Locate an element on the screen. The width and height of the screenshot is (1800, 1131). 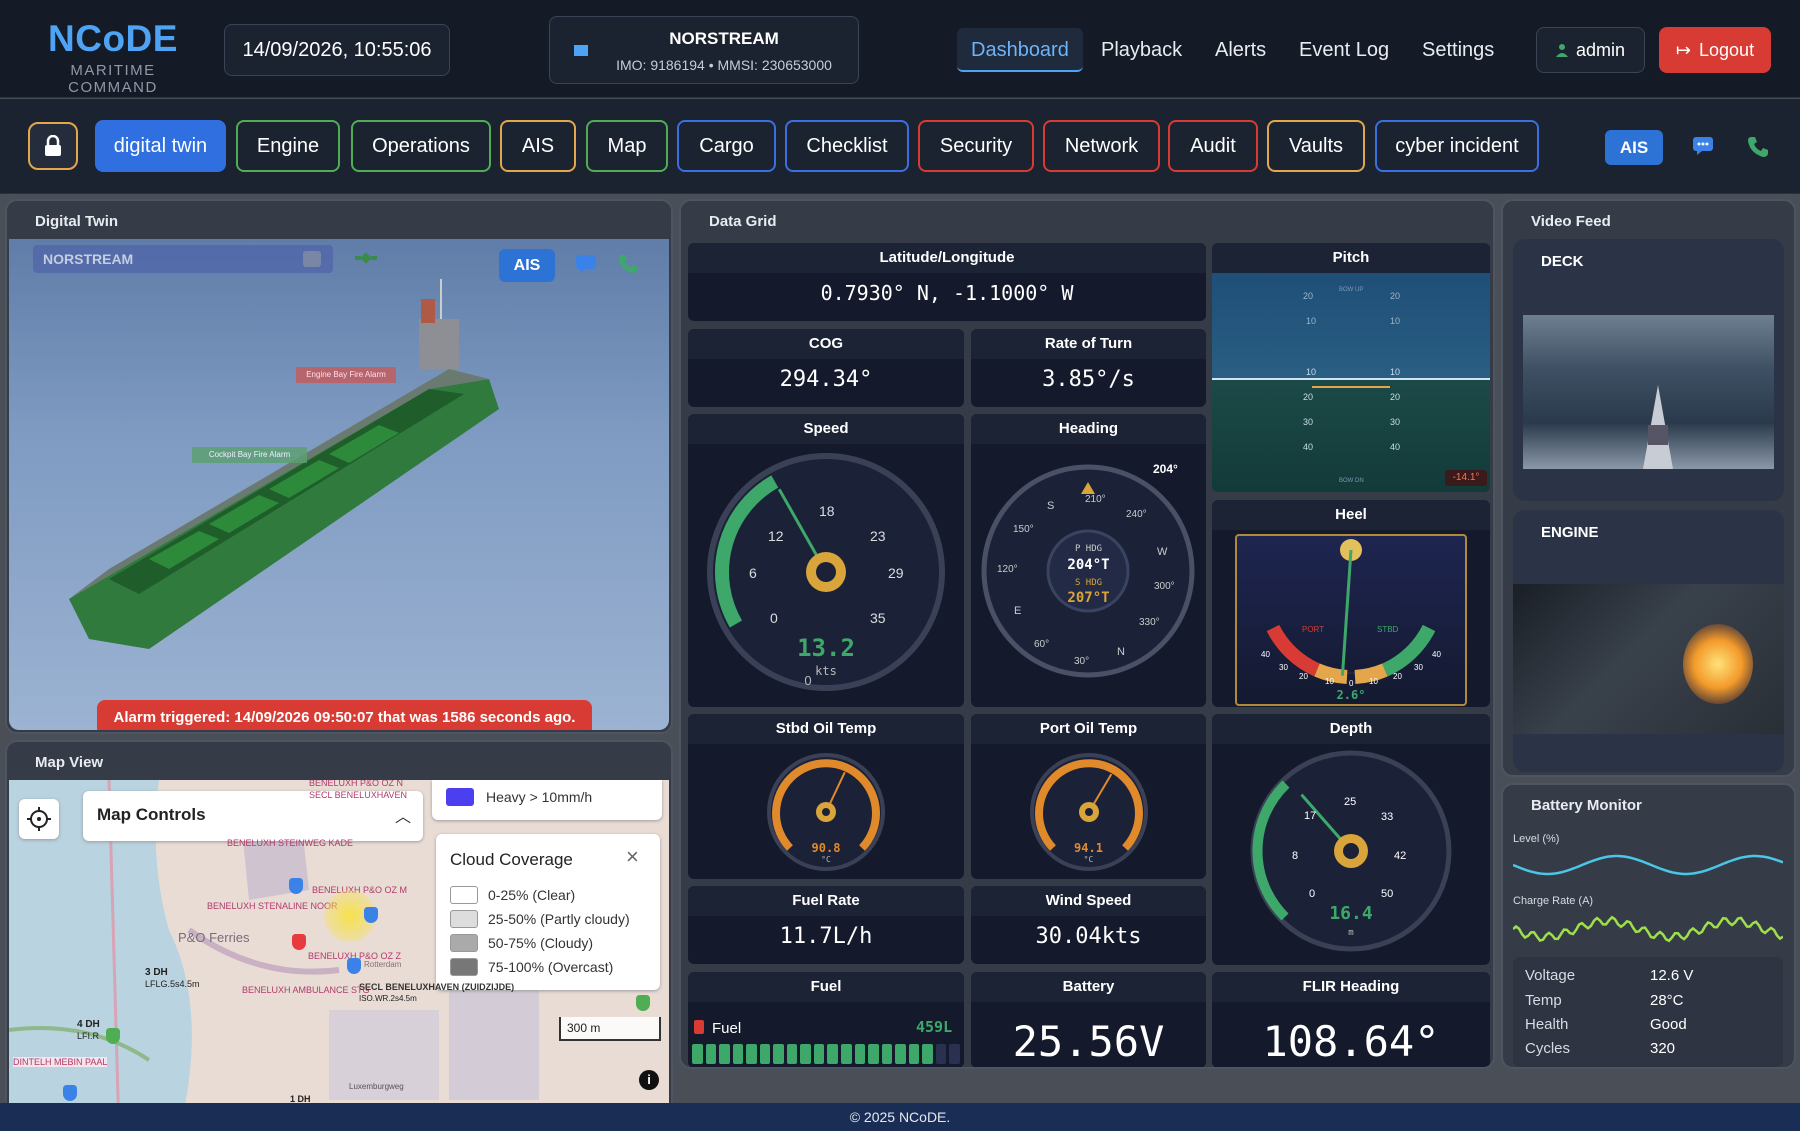
depth-tick: 42 is located at coordinates (1400, 856).